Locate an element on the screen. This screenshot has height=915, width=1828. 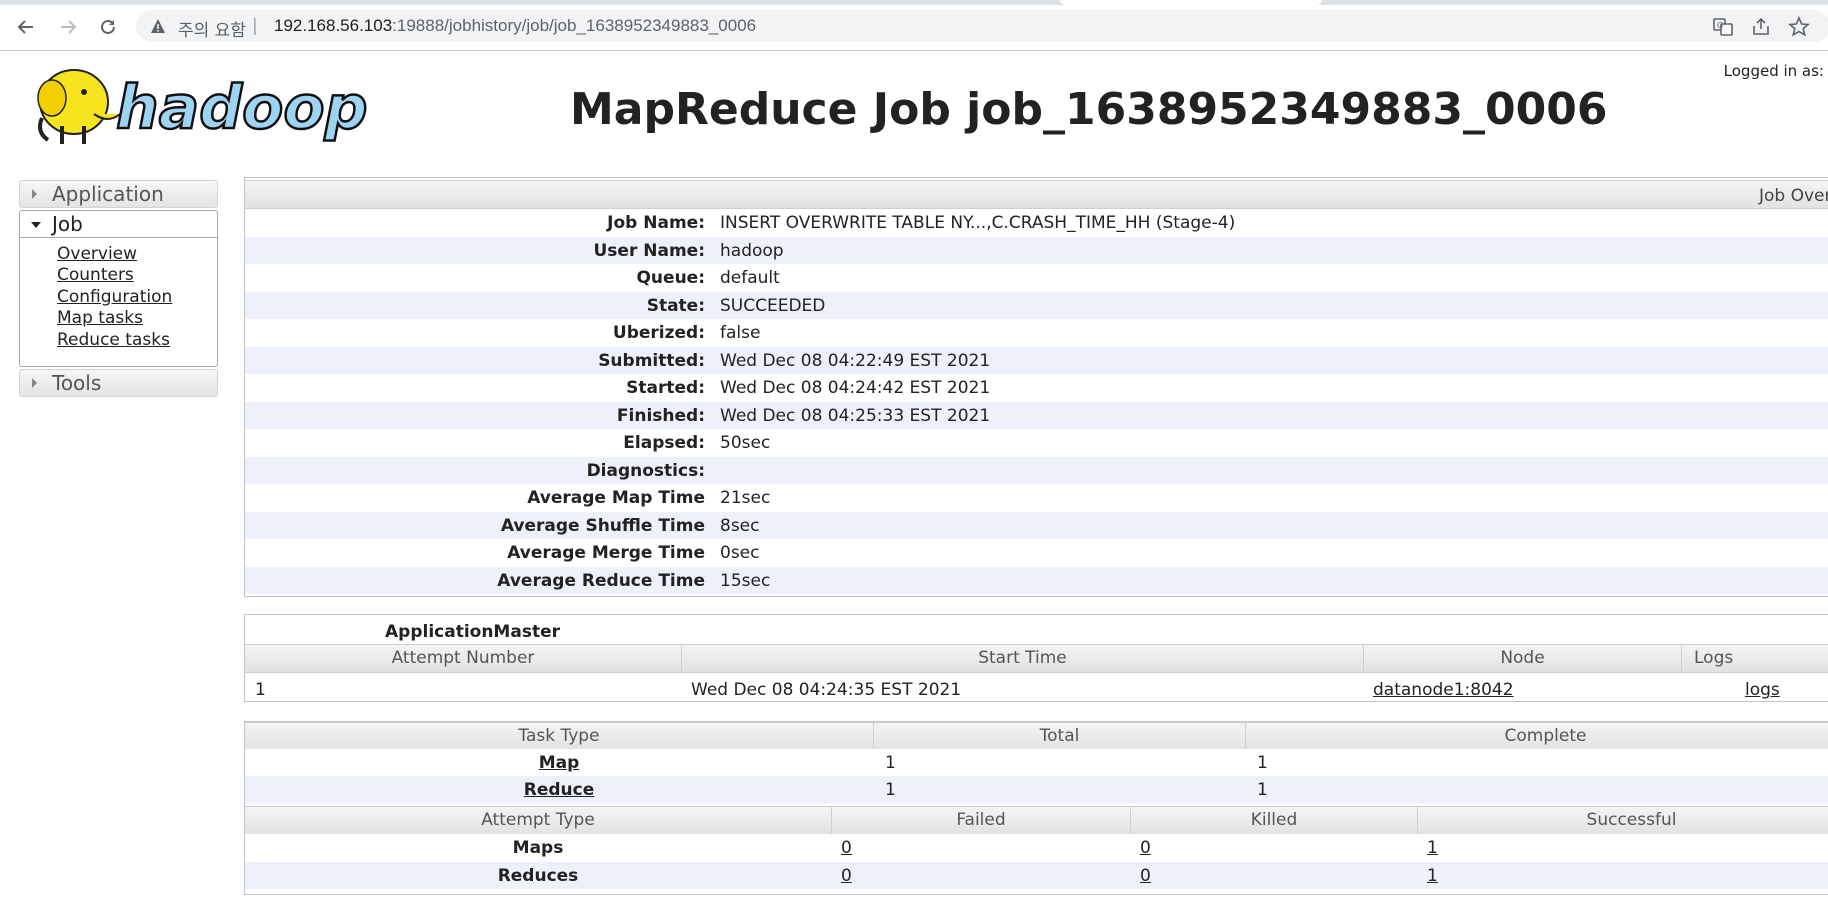
reduces-killed-link: 0 is located at coordinates (1145, 876).